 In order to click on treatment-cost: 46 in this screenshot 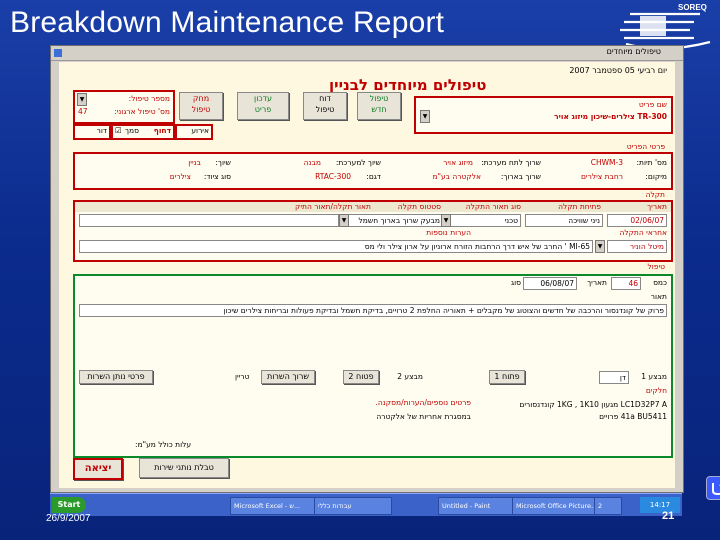, I will do `click(626, 283)`.